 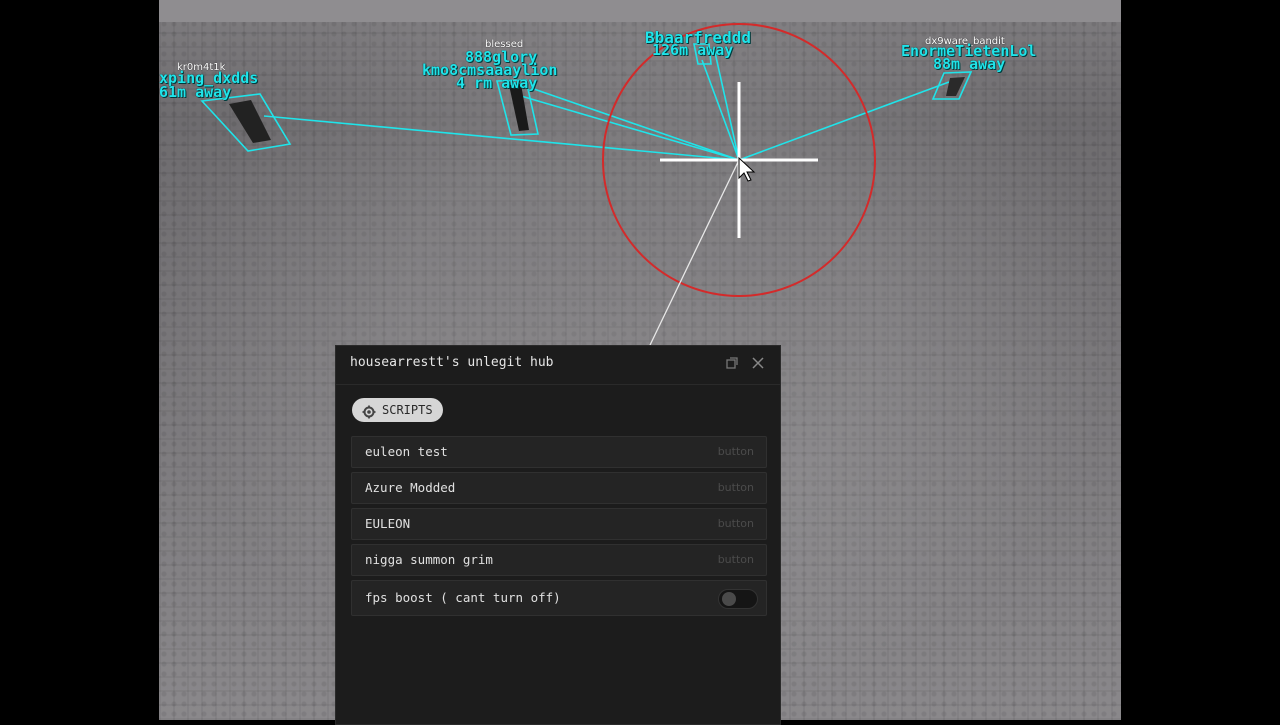 What do you see at coordinates (693, 50) in the screenshot?
I see `esp-distance: 126m away` at bounding box center [693, 50].